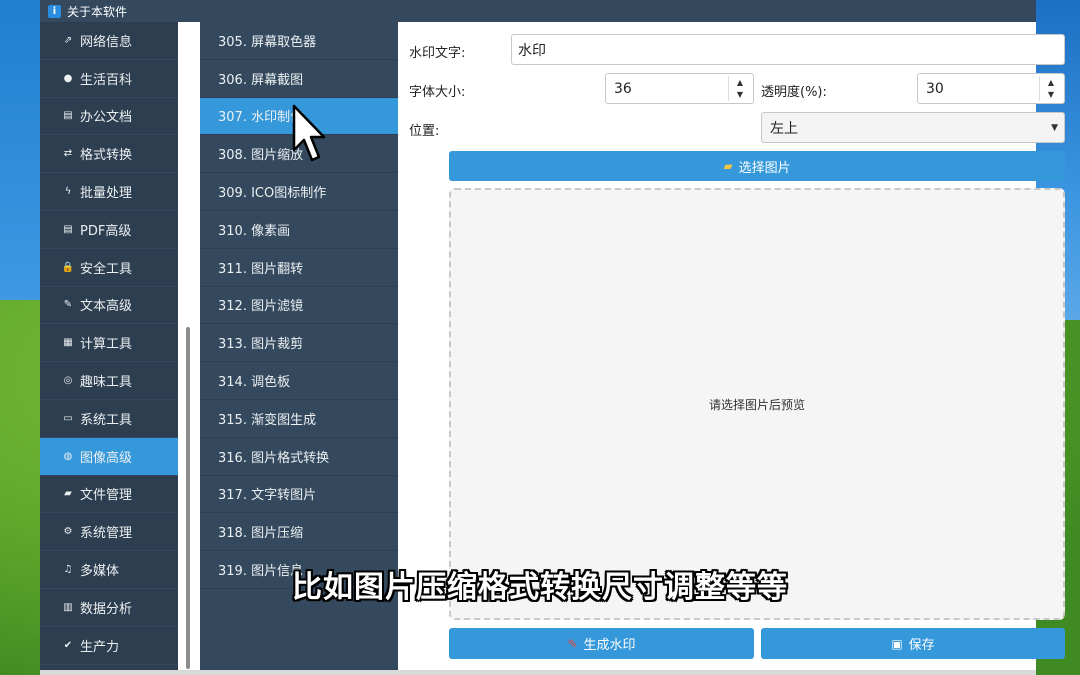  What do you see at coordinates (68, 456) in the screenshot?
I see `palette-icon: ◍` at bounding box center [68, 456].